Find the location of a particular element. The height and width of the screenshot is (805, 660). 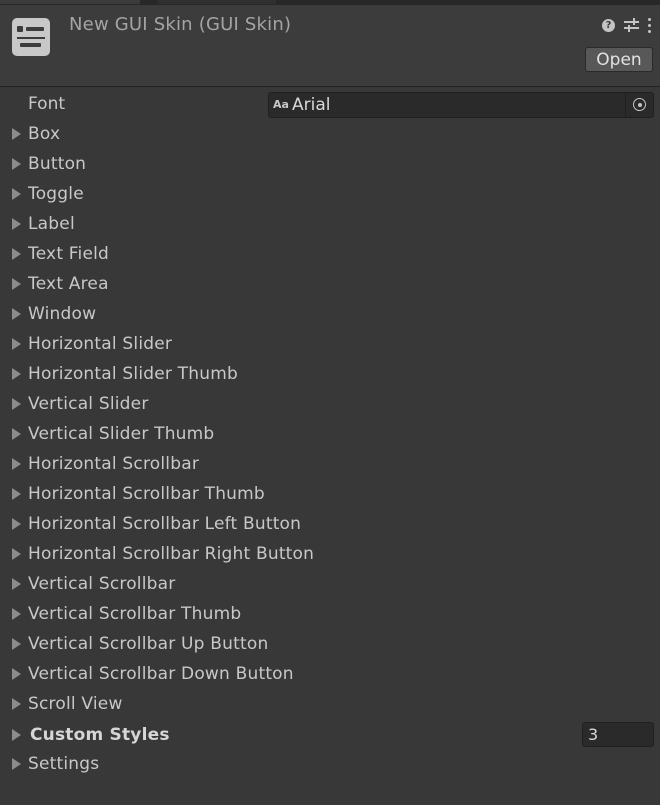

style-label: Horizontal Slider Thumb is located at coordinates (133, 374).